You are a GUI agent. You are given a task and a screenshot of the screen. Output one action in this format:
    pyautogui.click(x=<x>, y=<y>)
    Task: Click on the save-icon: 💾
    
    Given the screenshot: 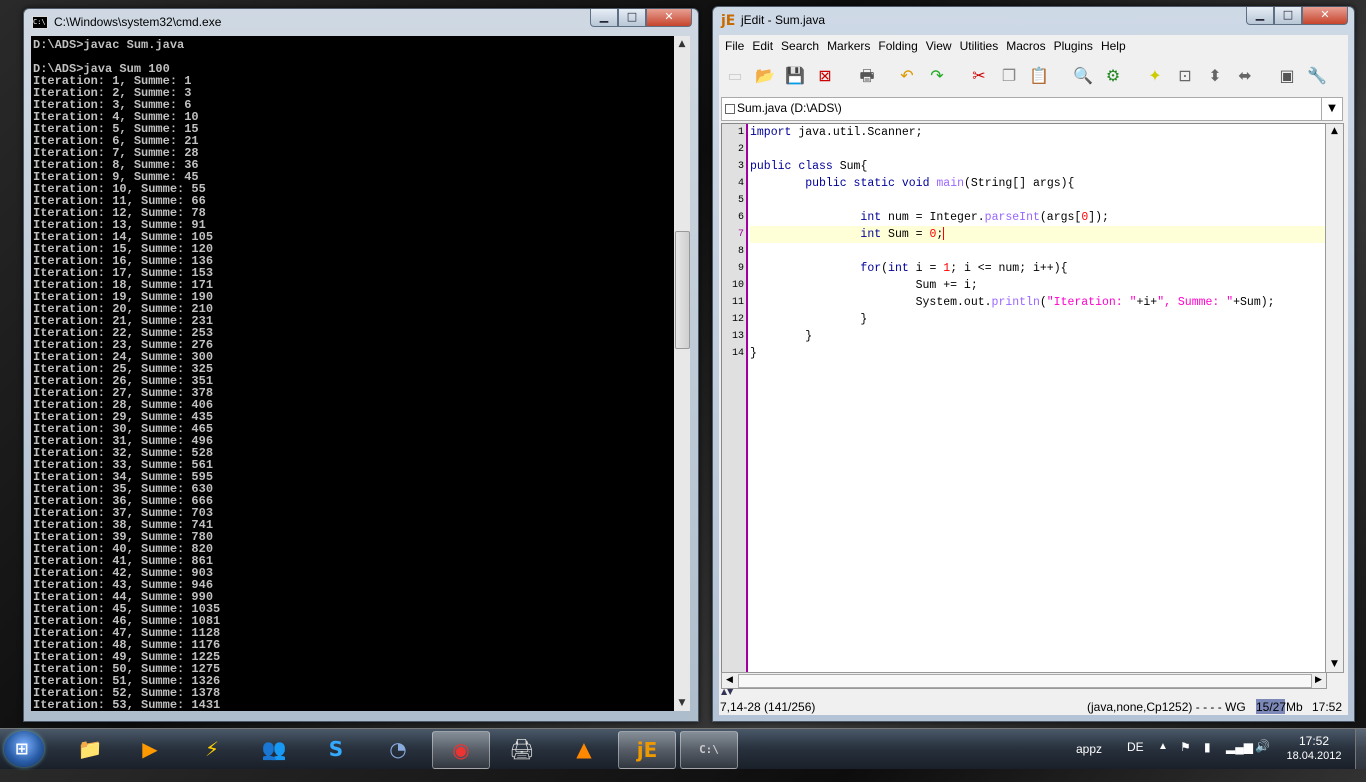 What is the action you would take?
    pyautogui.click(x=795, y=76)
    